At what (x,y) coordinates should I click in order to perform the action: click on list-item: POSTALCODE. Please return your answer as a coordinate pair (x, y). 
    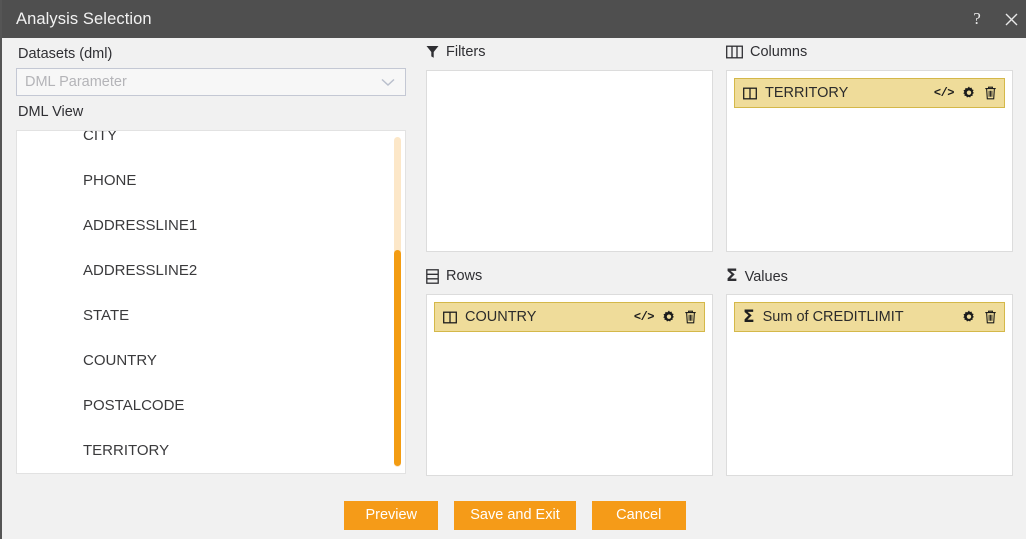
    Looking at the image, I should click on (211, 405).